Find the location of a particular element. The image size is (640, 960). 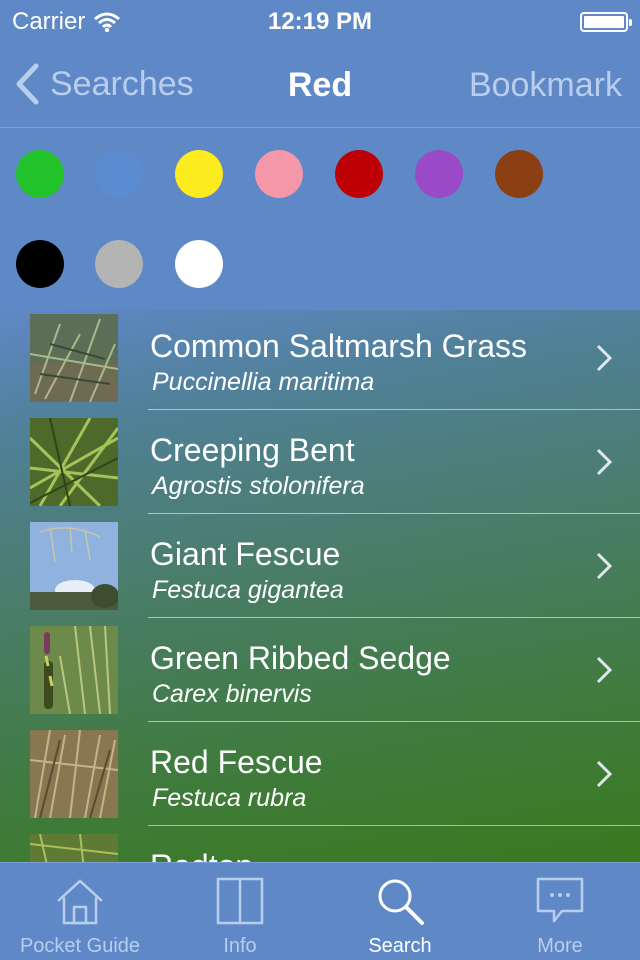

latin-name: Festuca rubra is located at coordinates (229, 798).